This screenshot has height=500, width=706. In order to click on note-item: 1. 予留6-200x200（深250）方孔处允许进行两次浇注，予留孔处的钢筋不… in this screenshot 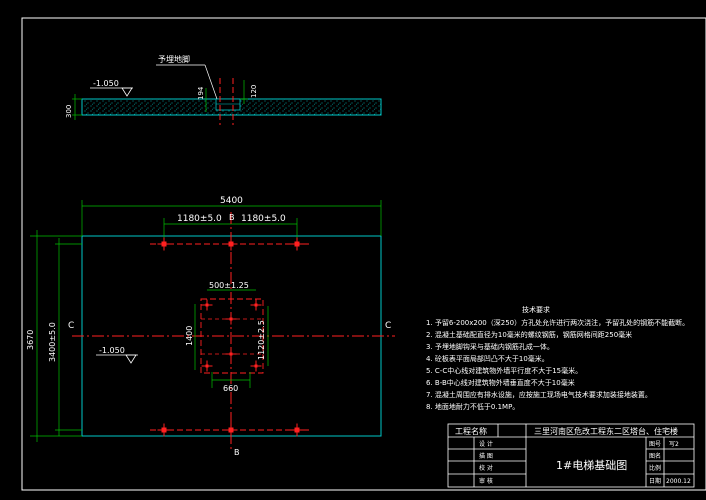, I will do `click(557, 322)`.